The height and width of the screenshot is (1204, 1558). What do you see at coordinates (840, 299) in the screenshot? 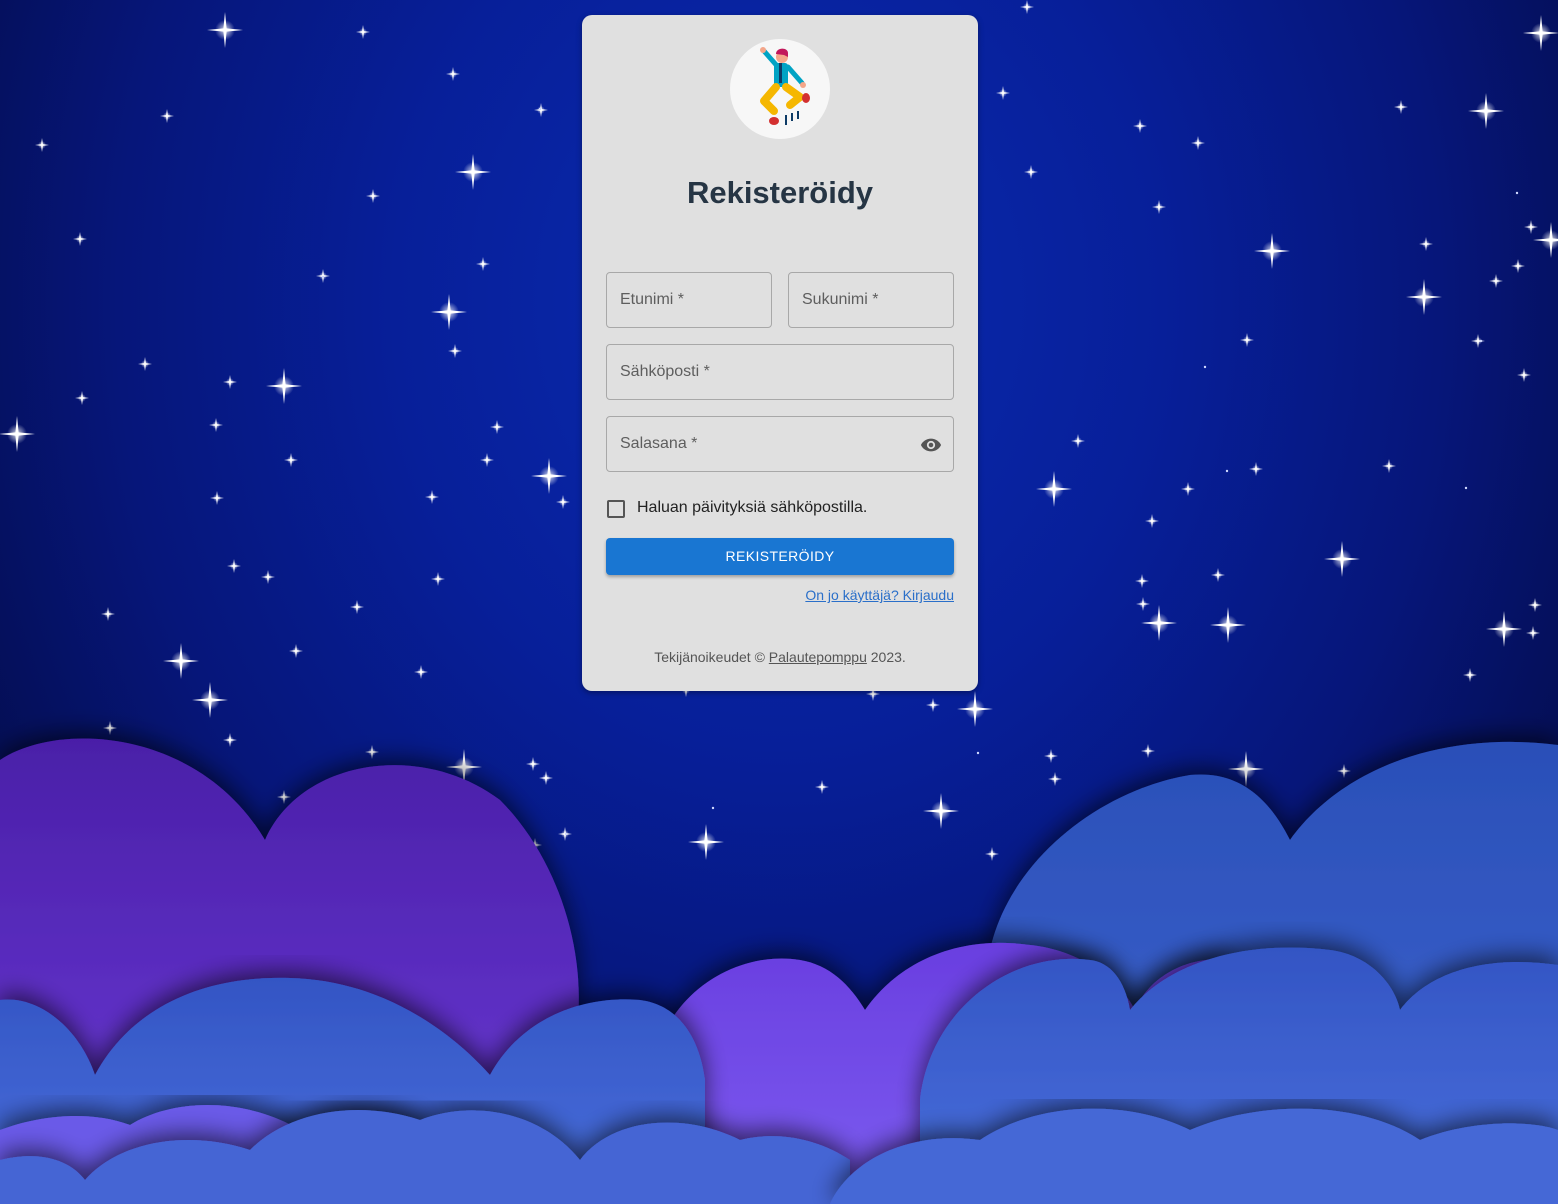
I see `last-name-label: Sukunimi *` at bounding box center [840, 299].